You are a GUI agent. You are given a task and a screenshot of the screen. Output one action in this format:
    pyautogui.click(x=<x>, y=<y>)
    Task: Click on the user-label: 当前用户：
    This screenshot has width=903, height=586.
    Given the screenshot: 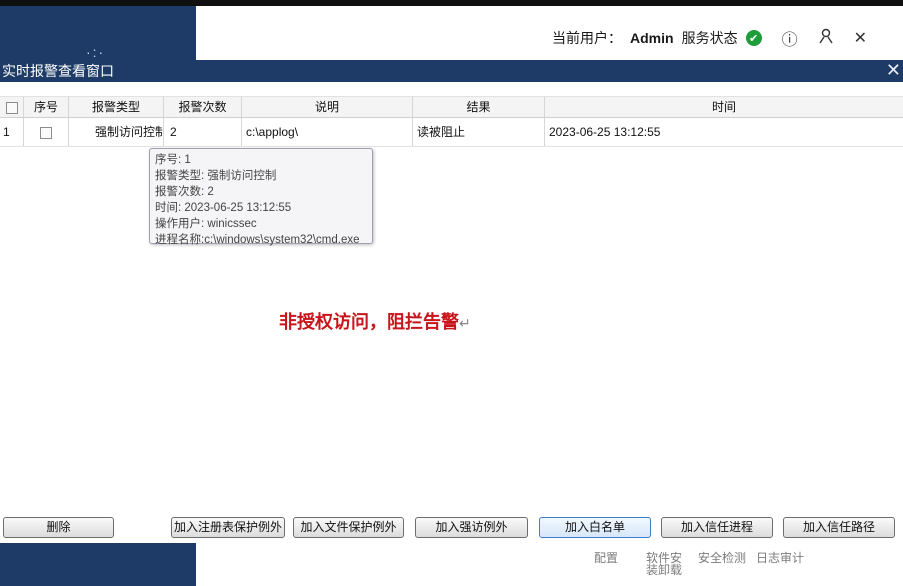 What is the action you would take?
    pyautogui.click(x=587, y=38)
    